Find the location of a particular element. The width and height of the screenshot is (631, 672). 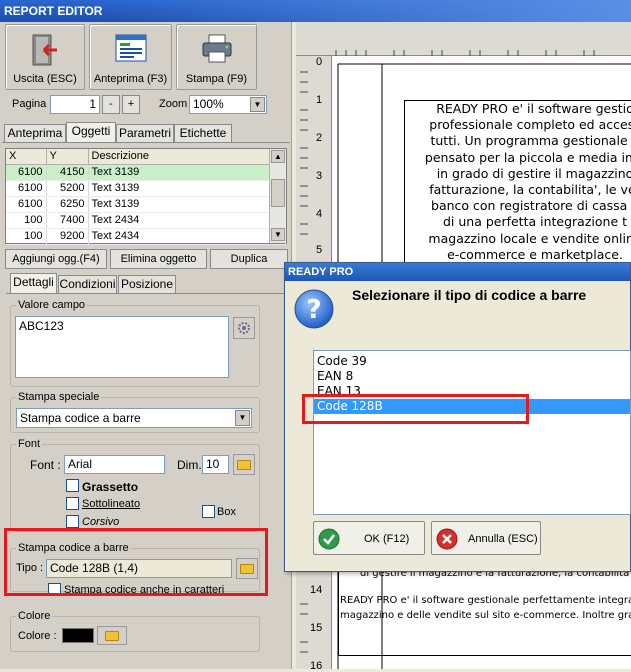

cancel-label: Annulla (ESC) is located at coordinates (503, 539).